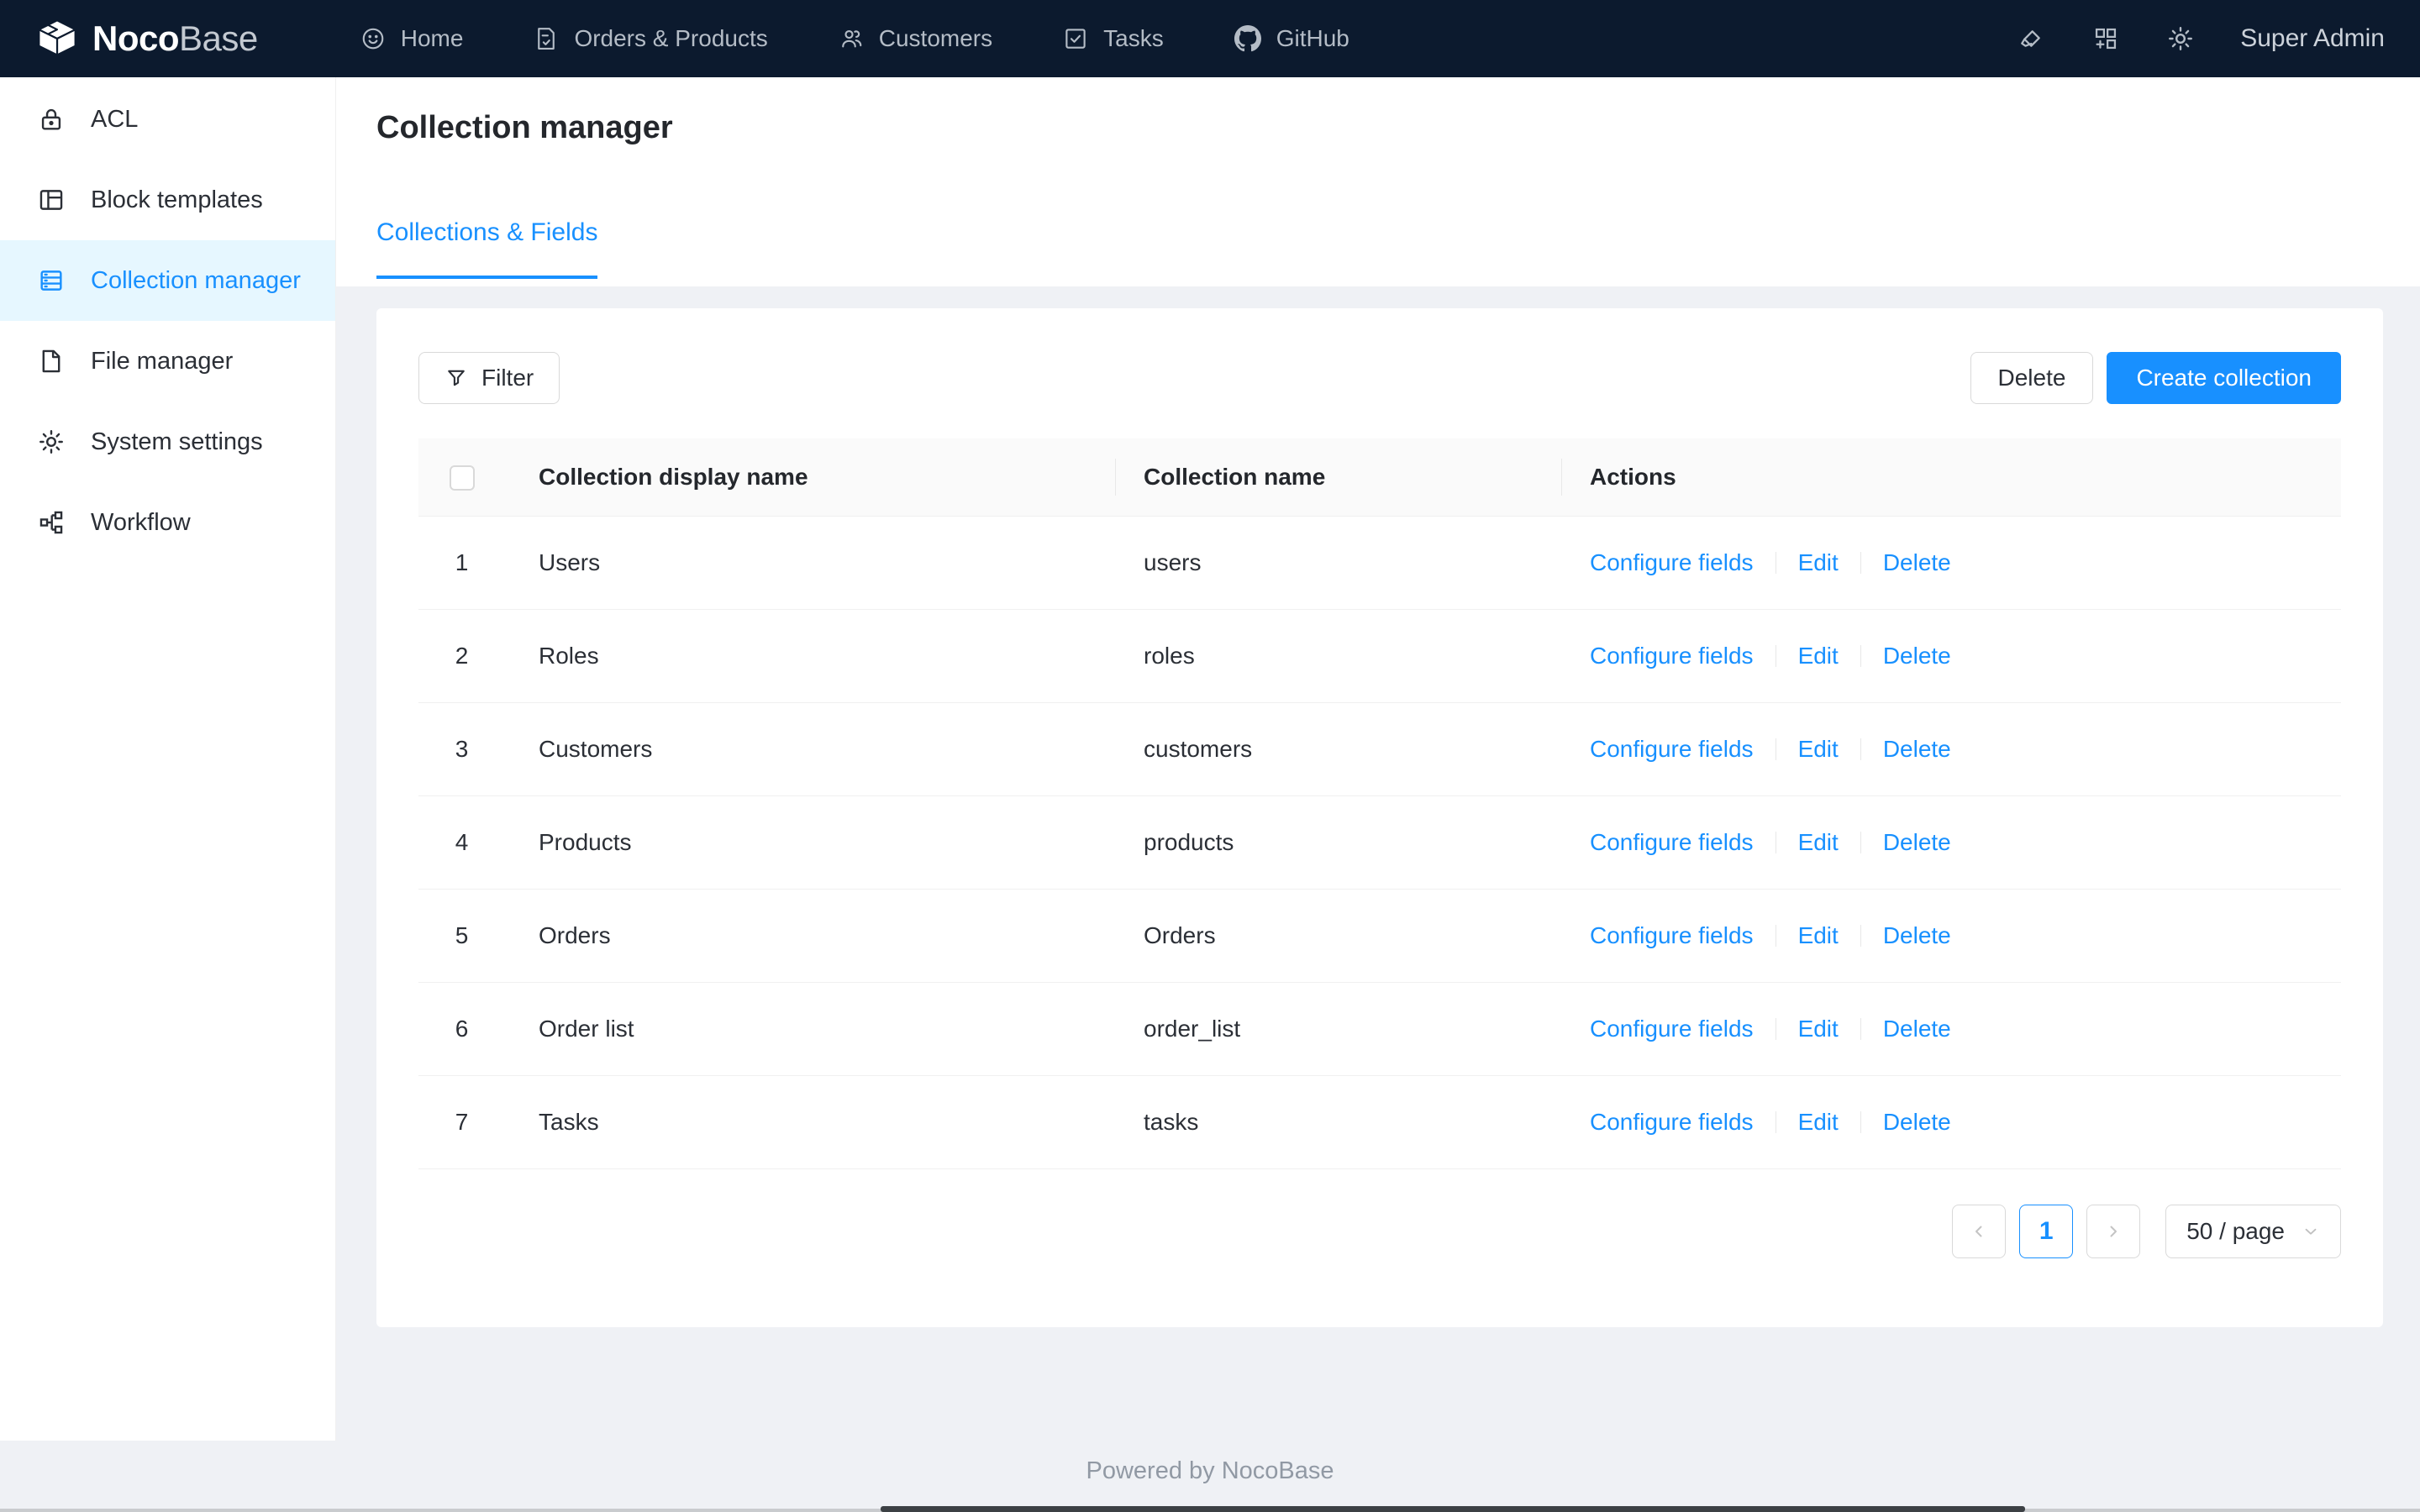  Describe the element at coordinates (810, 749) in the screenshot. I see `collection-display-name: Customers` at that location.